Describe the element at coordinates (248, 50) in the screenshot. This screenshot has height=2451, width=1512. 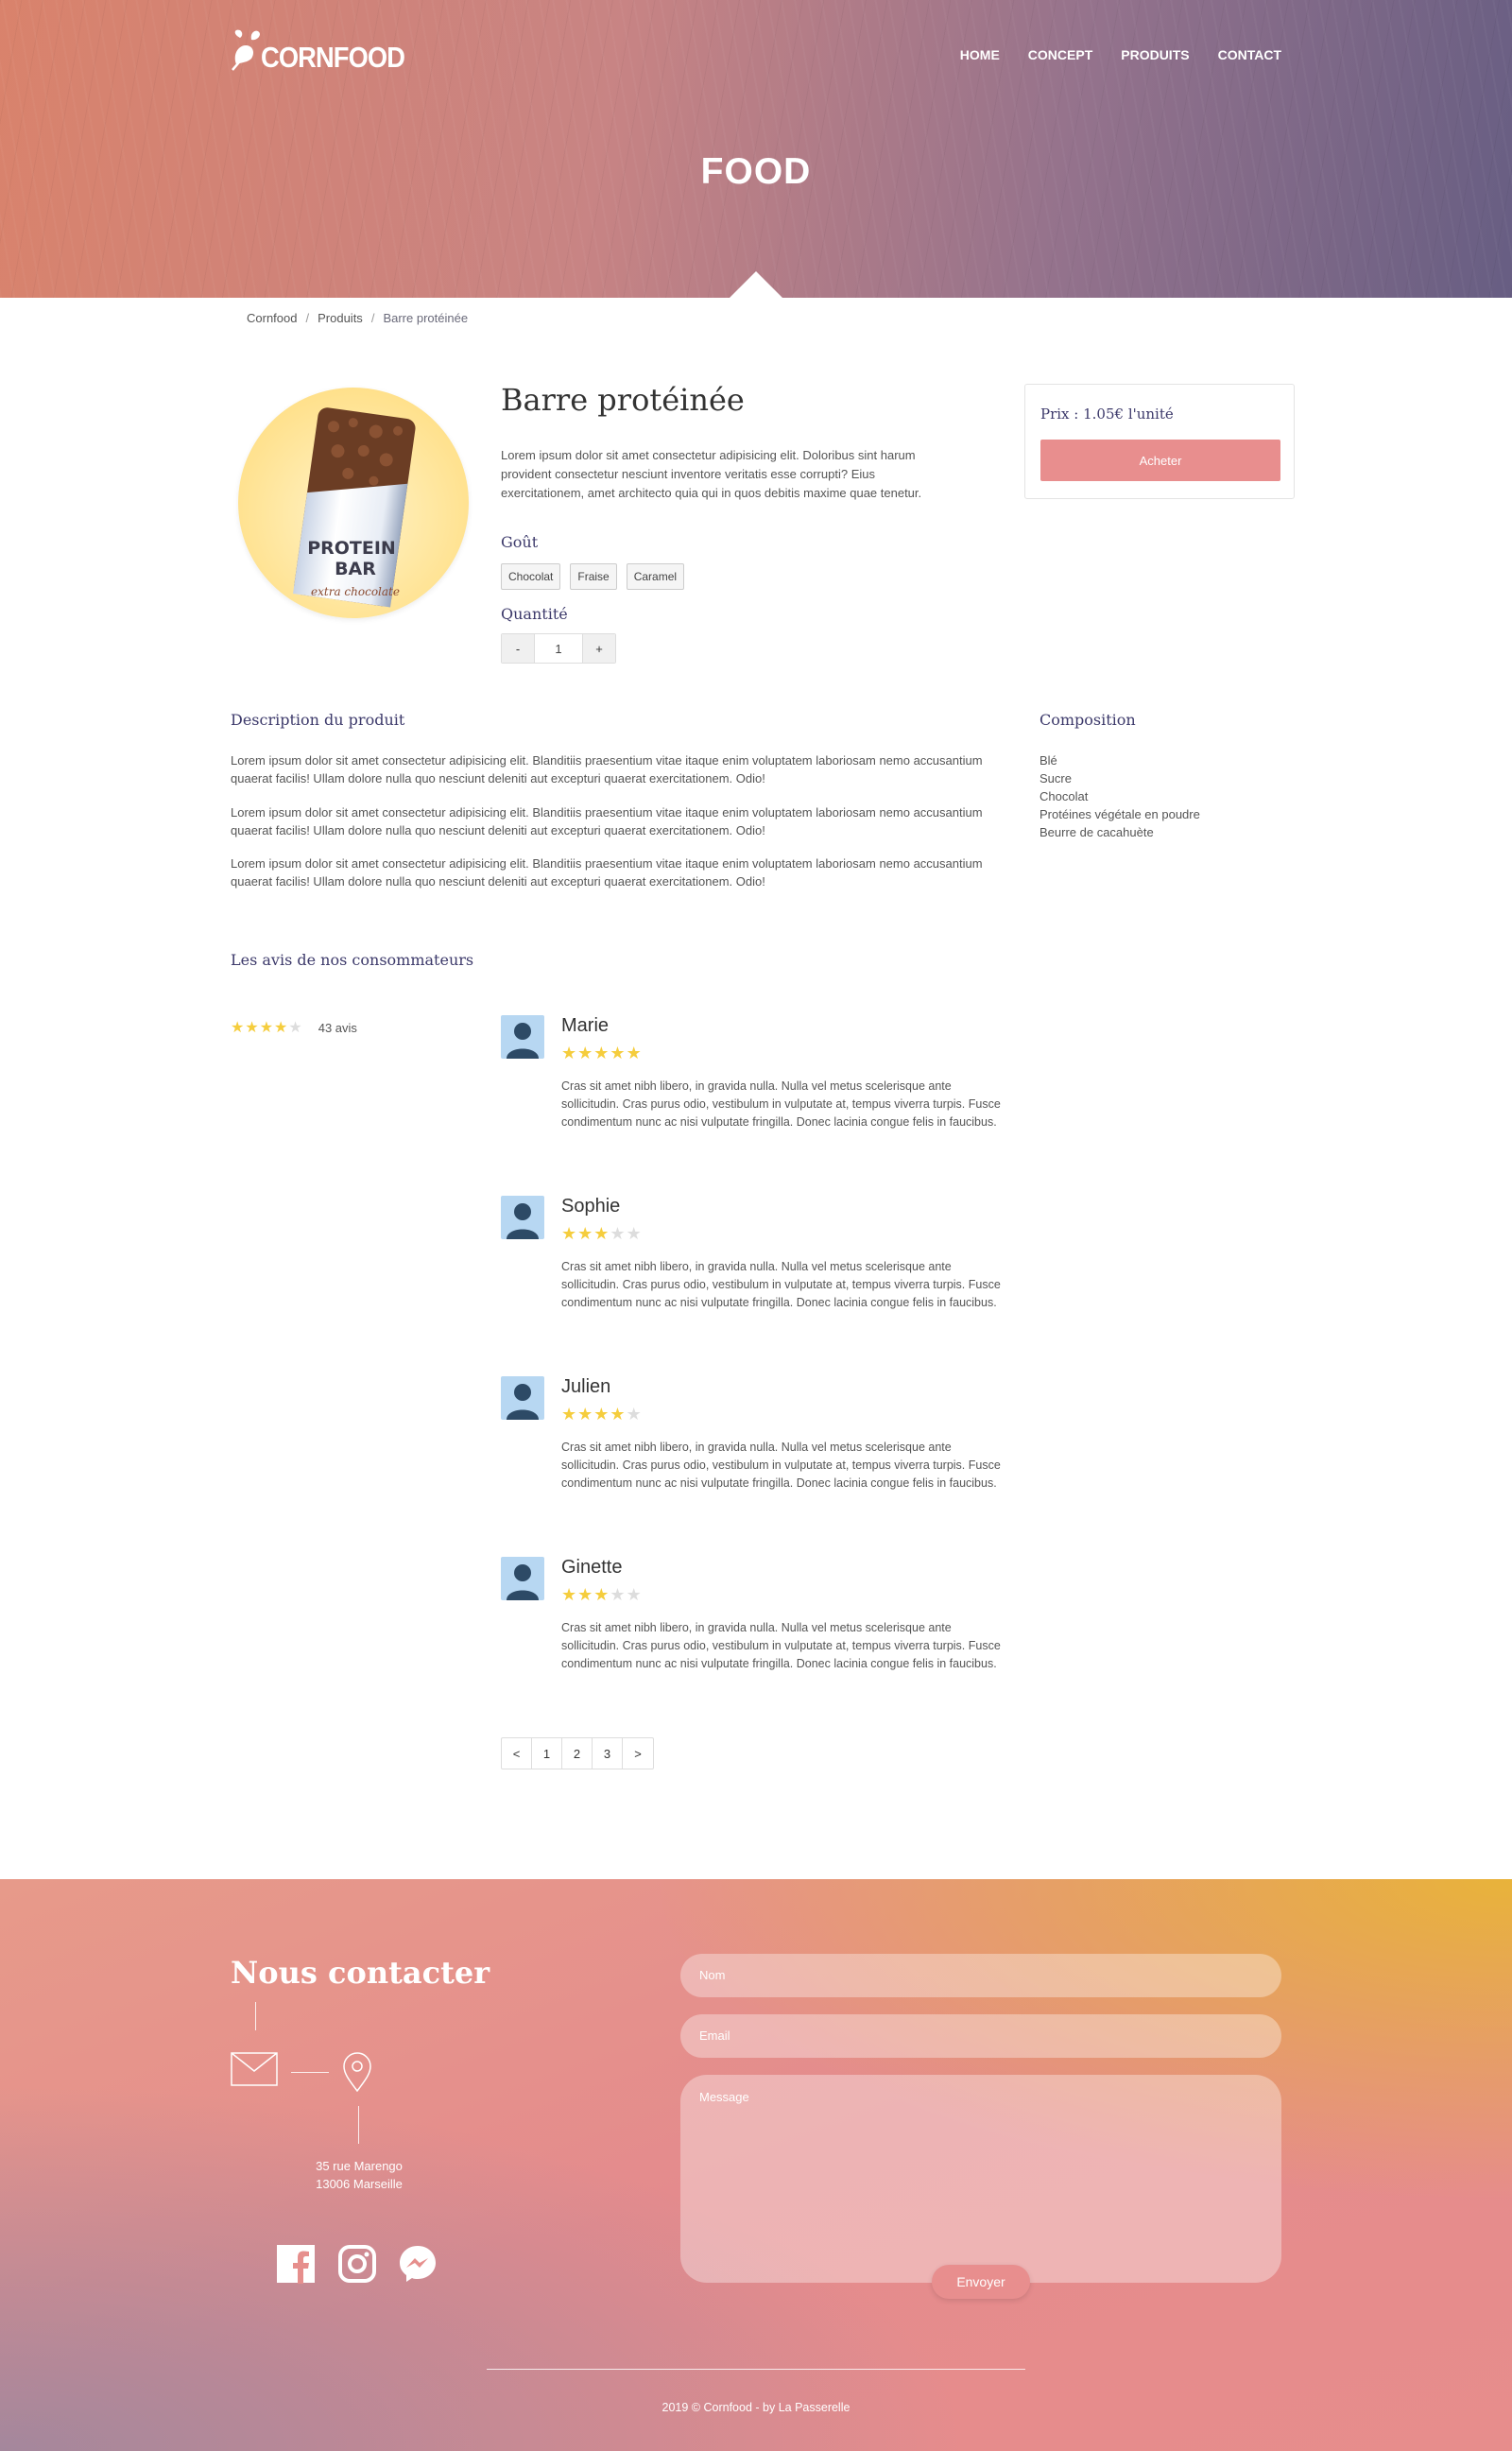
I see `leaf-logo-icon` at that location.